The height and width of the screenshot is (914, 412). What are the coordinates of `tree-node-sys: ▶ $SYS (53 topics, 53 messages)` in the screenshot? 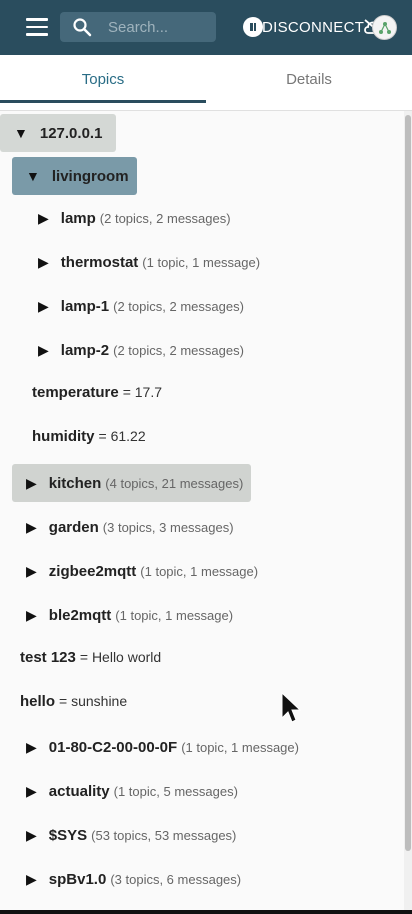 It's located at (131, 835).